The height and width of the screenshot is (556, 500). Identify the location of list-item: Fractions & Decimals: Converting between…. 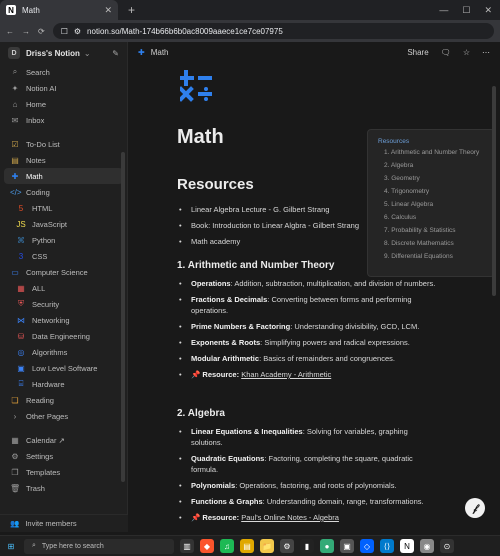
(307, 305).